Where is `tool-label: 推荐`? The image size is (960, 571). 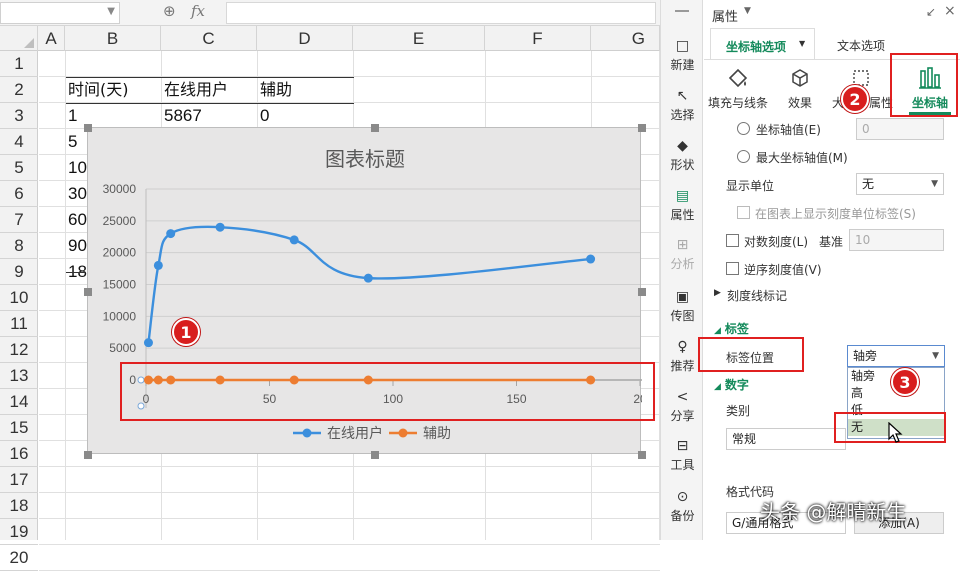 tool-label: 推荐 is located at coordinates (682, 366).